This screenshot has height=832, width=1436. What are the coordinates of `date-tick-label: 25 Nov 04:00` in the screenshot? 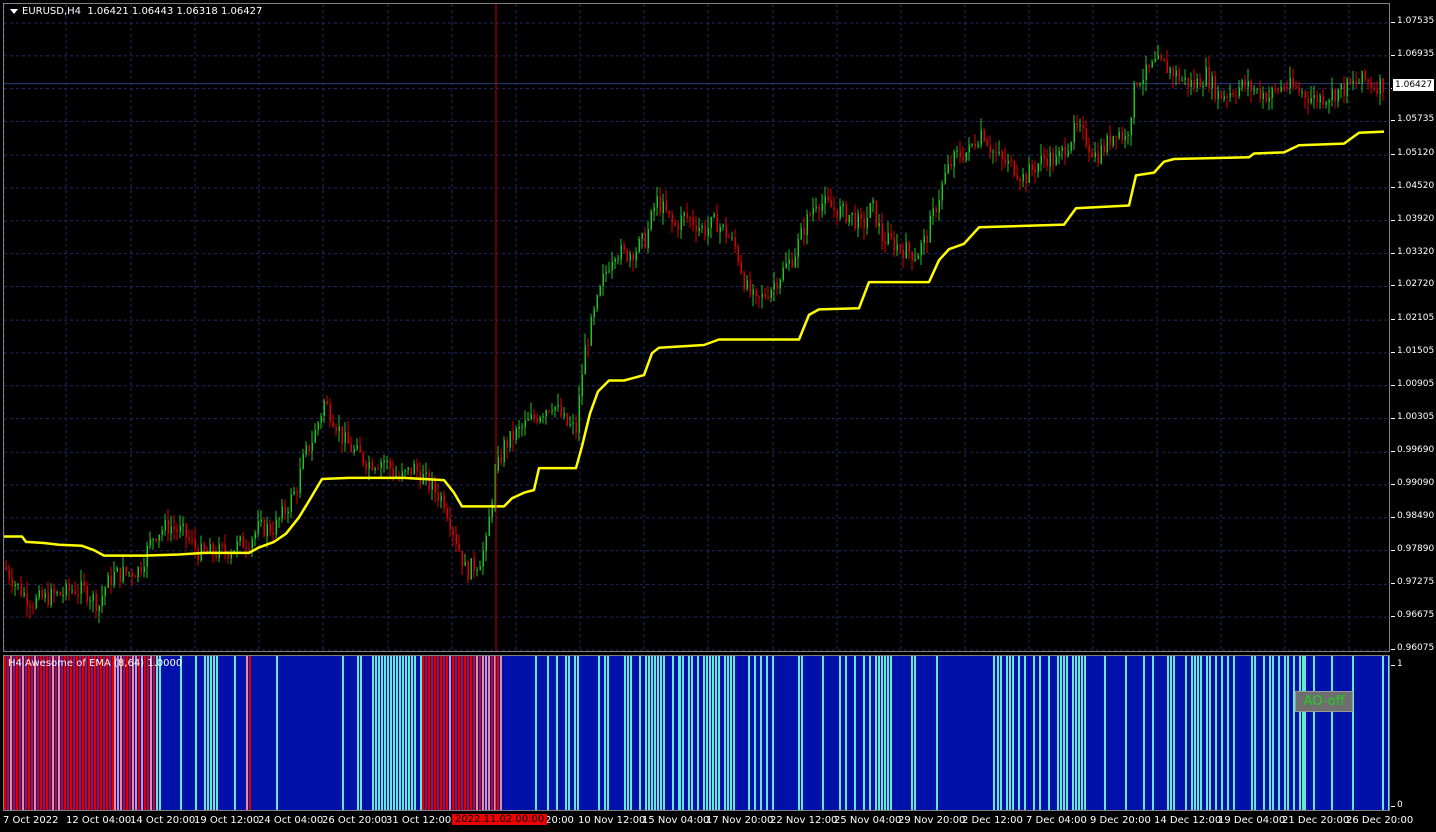 It's located at (868, 820).